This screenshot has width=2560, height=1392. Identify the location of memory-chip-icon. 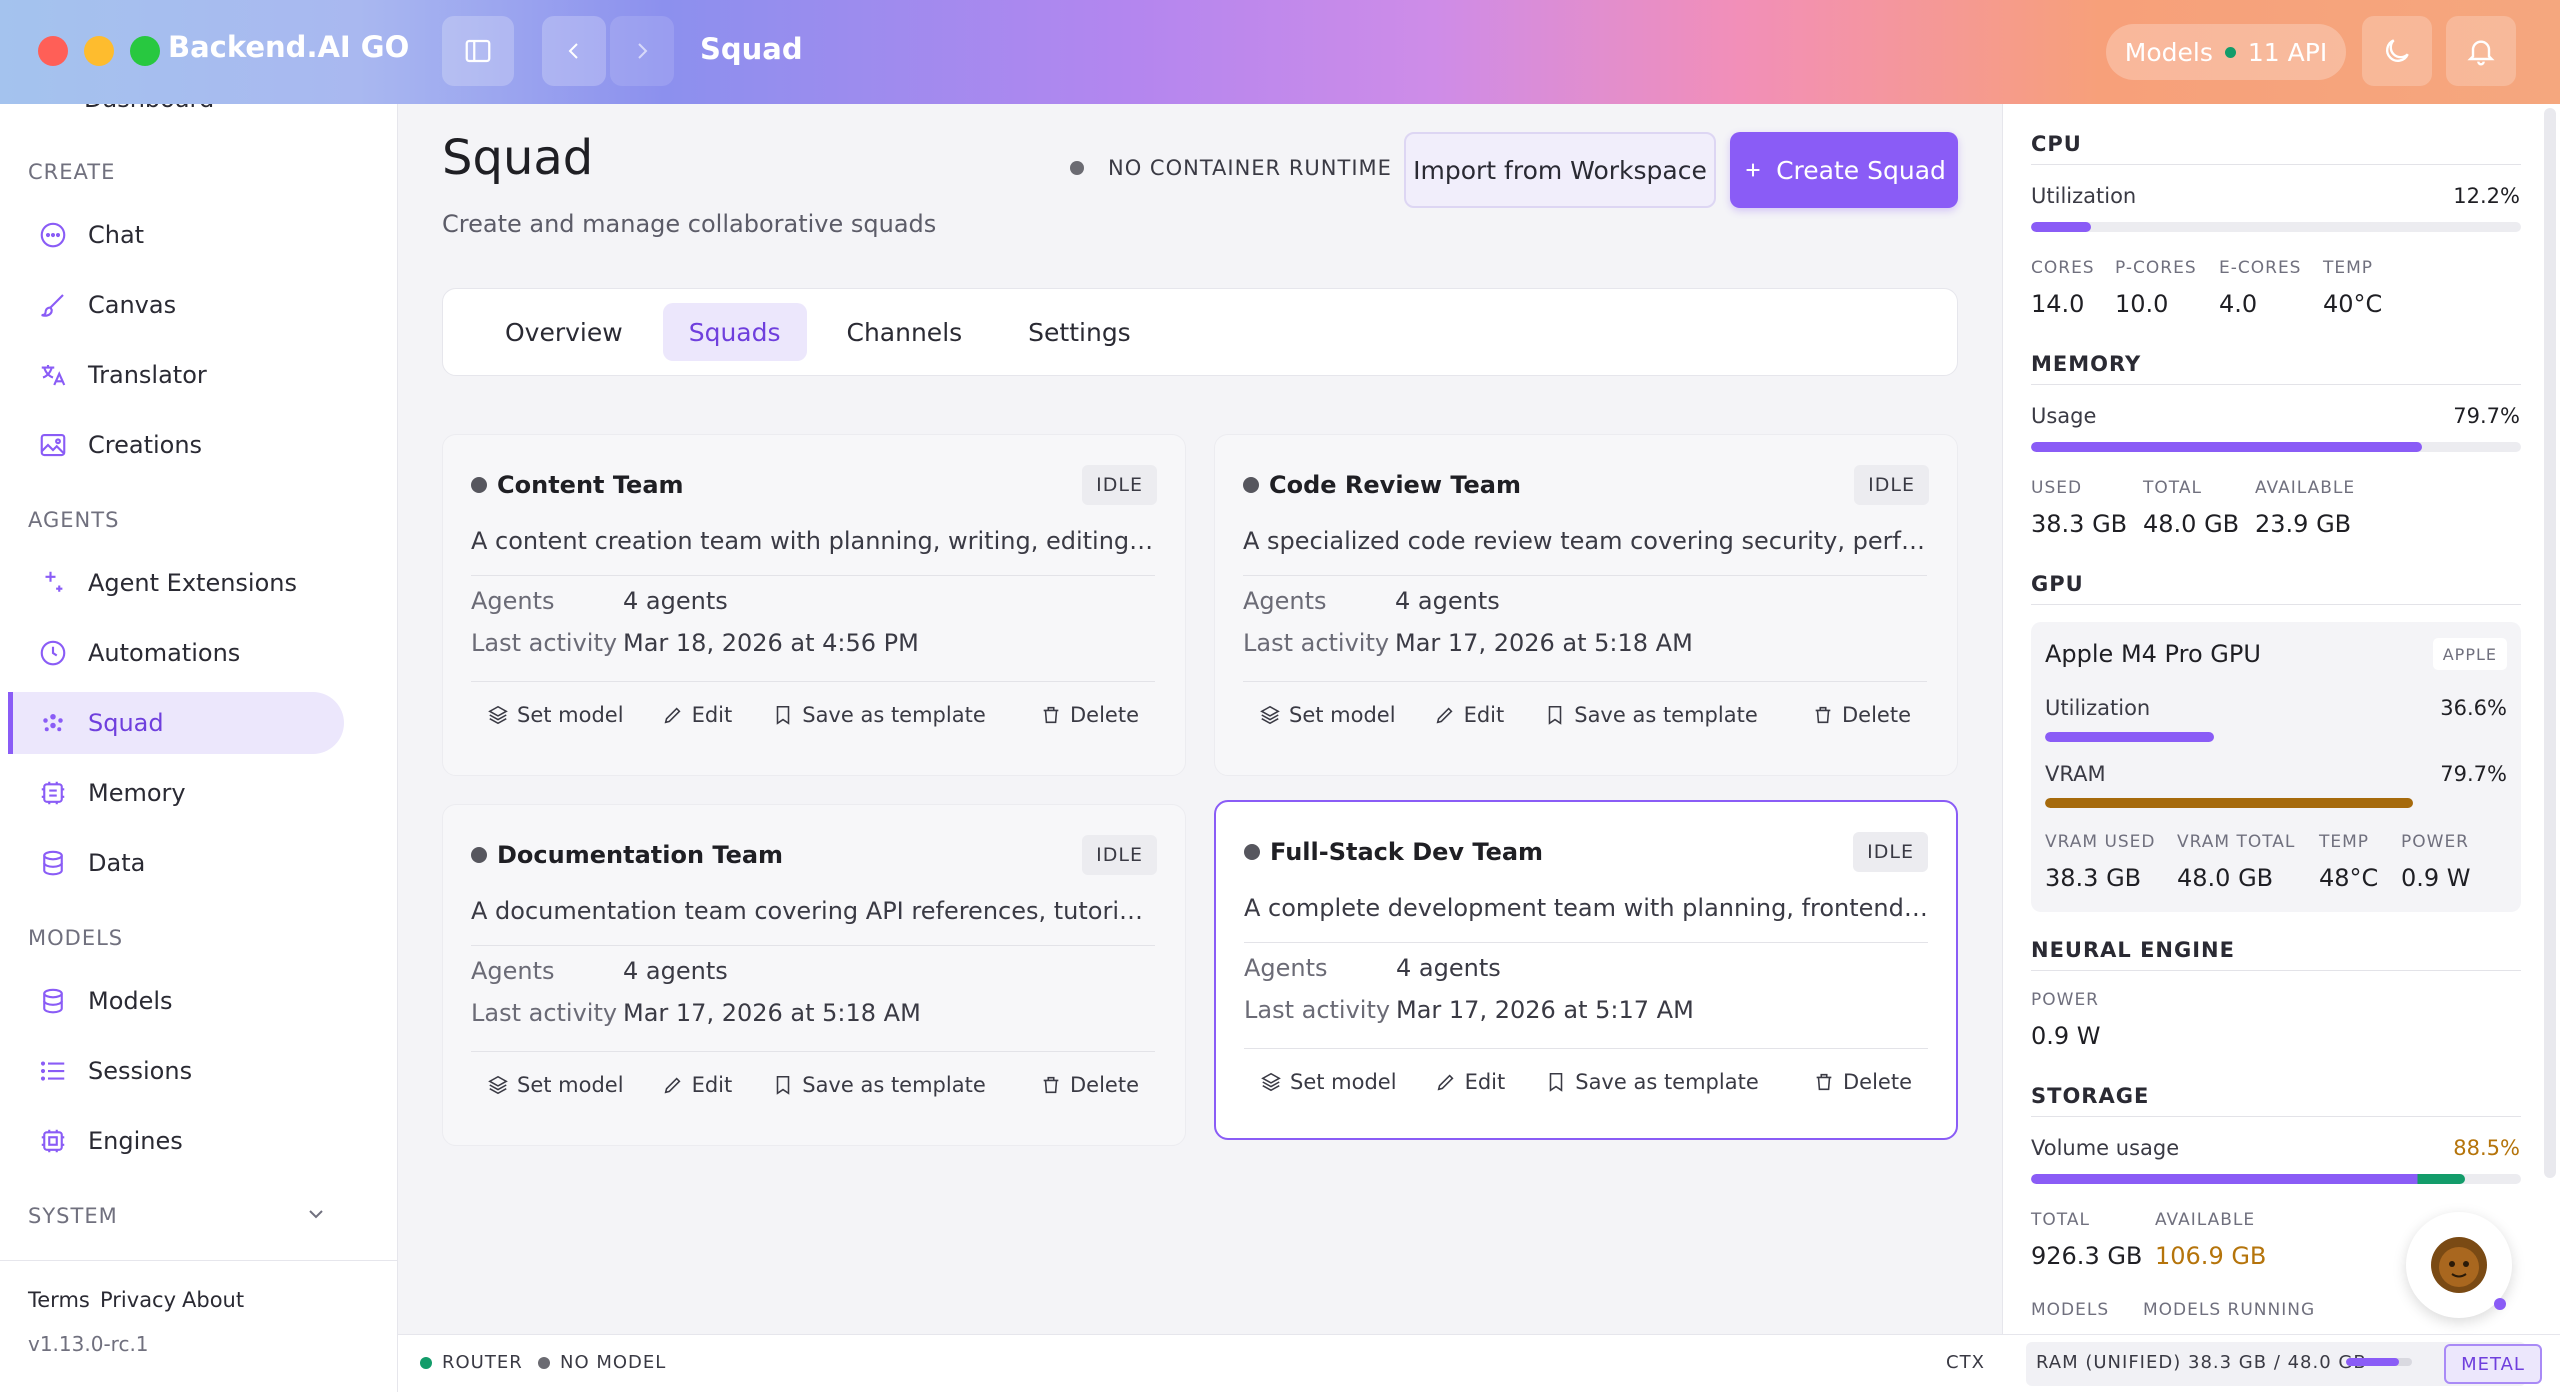
(53, 793).